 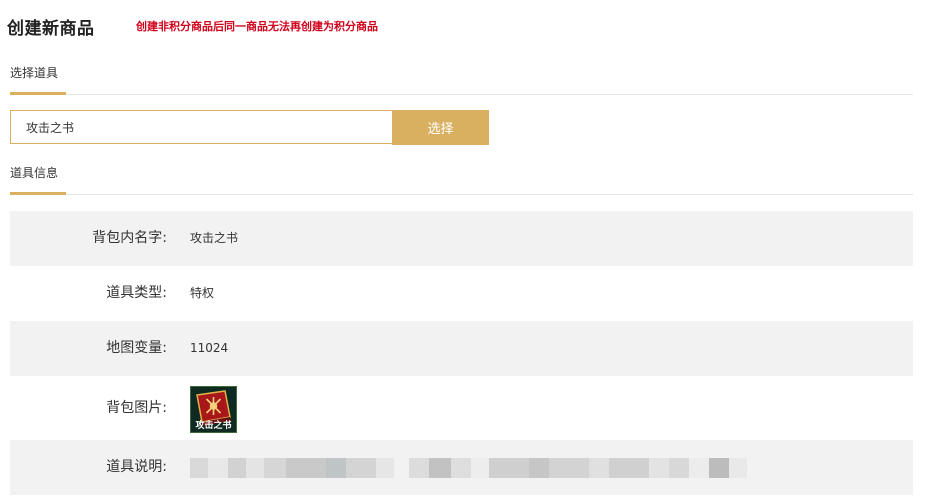 I want to click on tab-item-info: 道具信息, so click(x=38, y=179).